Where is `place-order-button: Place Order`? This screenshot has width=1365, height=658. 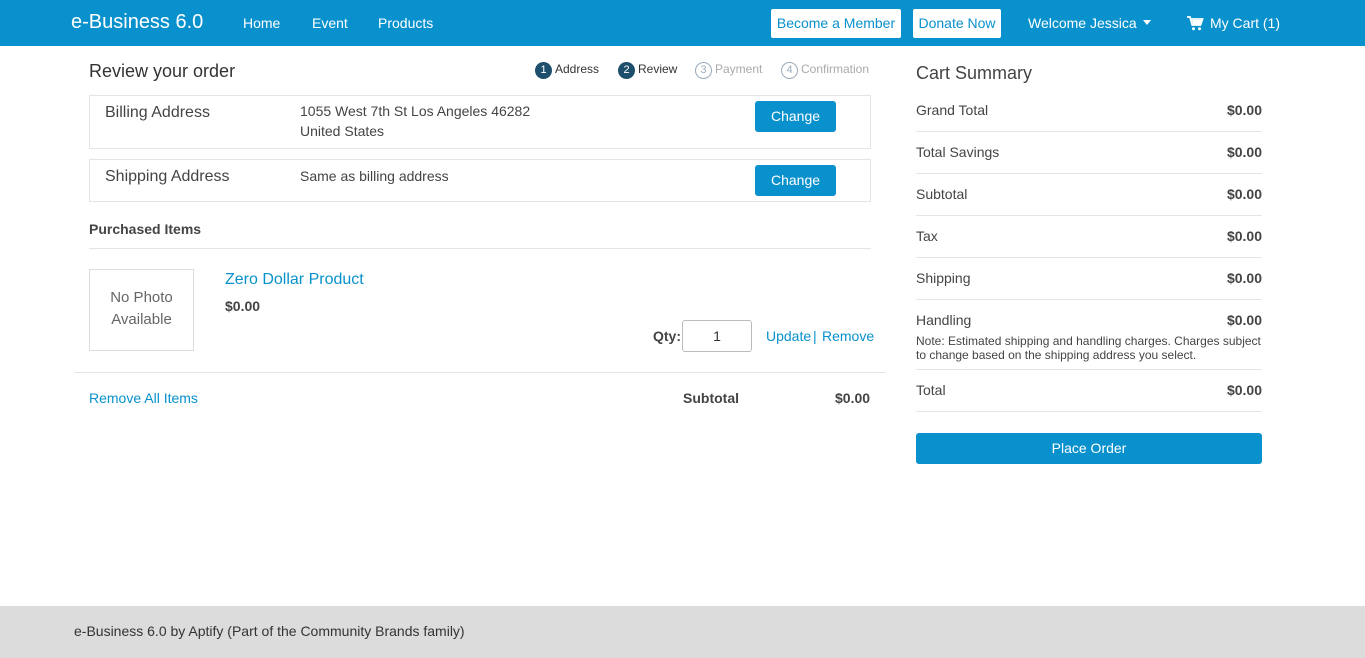 place-order-button: Place Order is located at coordinates (1089, 448).